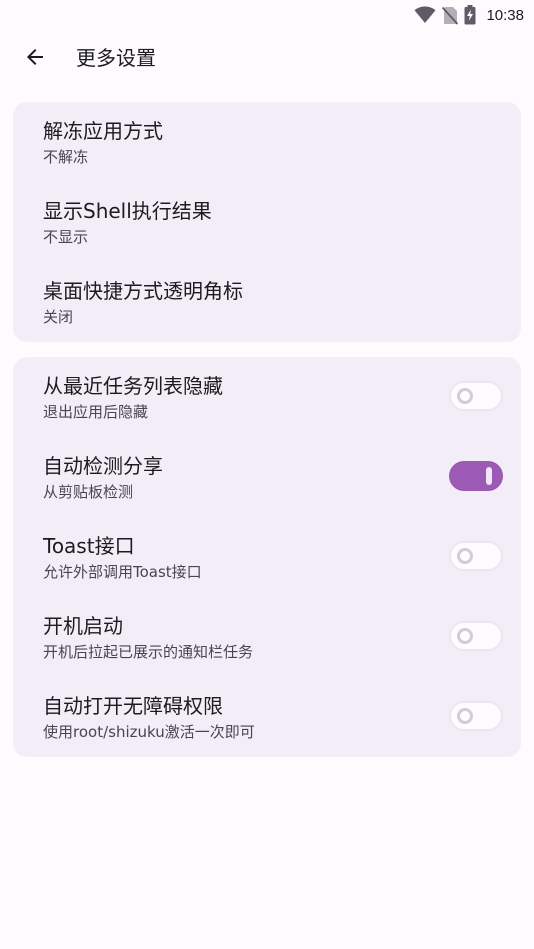  I want to click on setting-title: Toast接口, so click(89, 546).